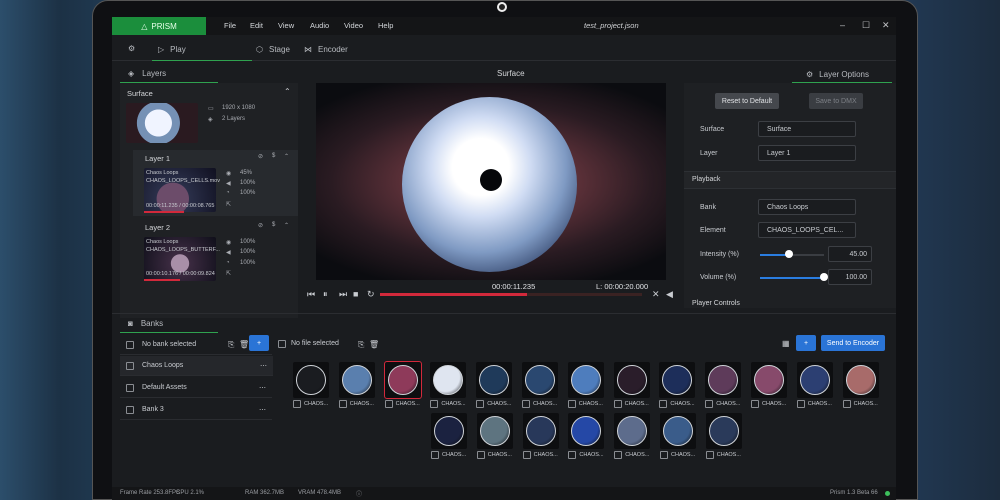 The image size is (1000, 500). Describe the element at coordinates (147, 73) in the screenshot. I see `layers-header: ◈ Layers` at that location.